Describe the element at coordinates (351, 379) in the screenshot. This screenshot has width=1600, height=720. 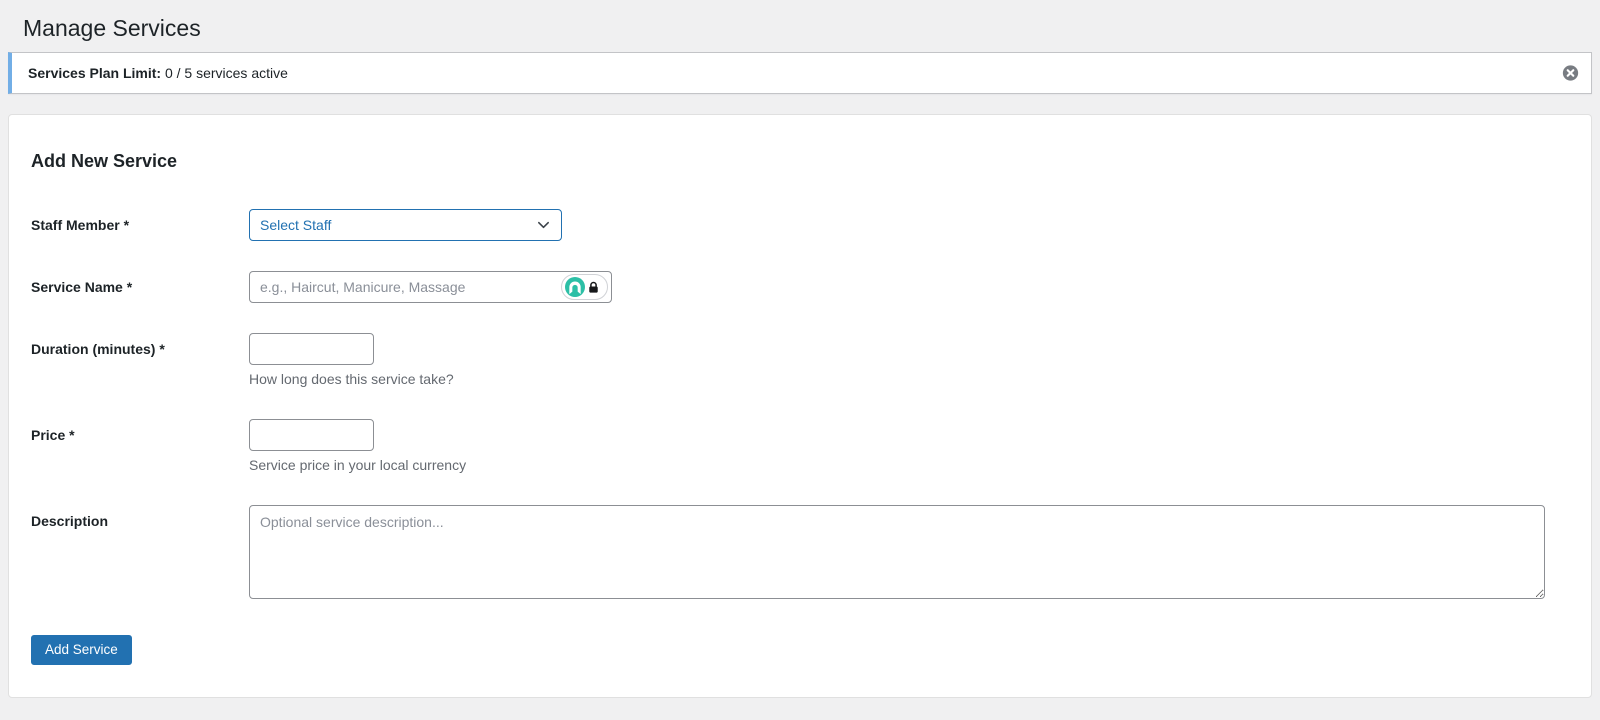
I see `duration-help-text: How long does this service take?` at that location.